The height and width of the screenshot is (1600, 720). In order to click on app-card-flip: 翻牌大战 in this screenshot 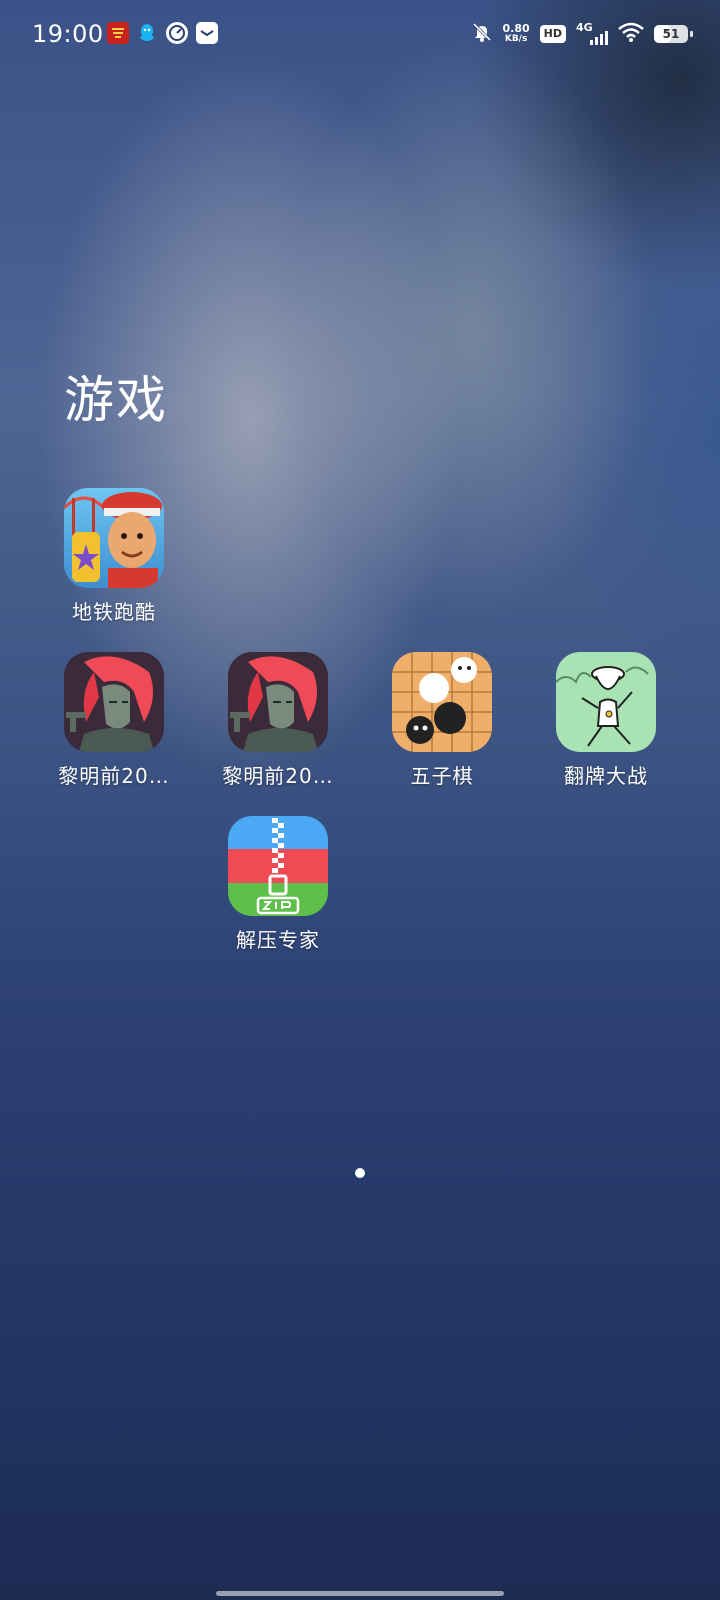, I will do `click(606, 720)`.